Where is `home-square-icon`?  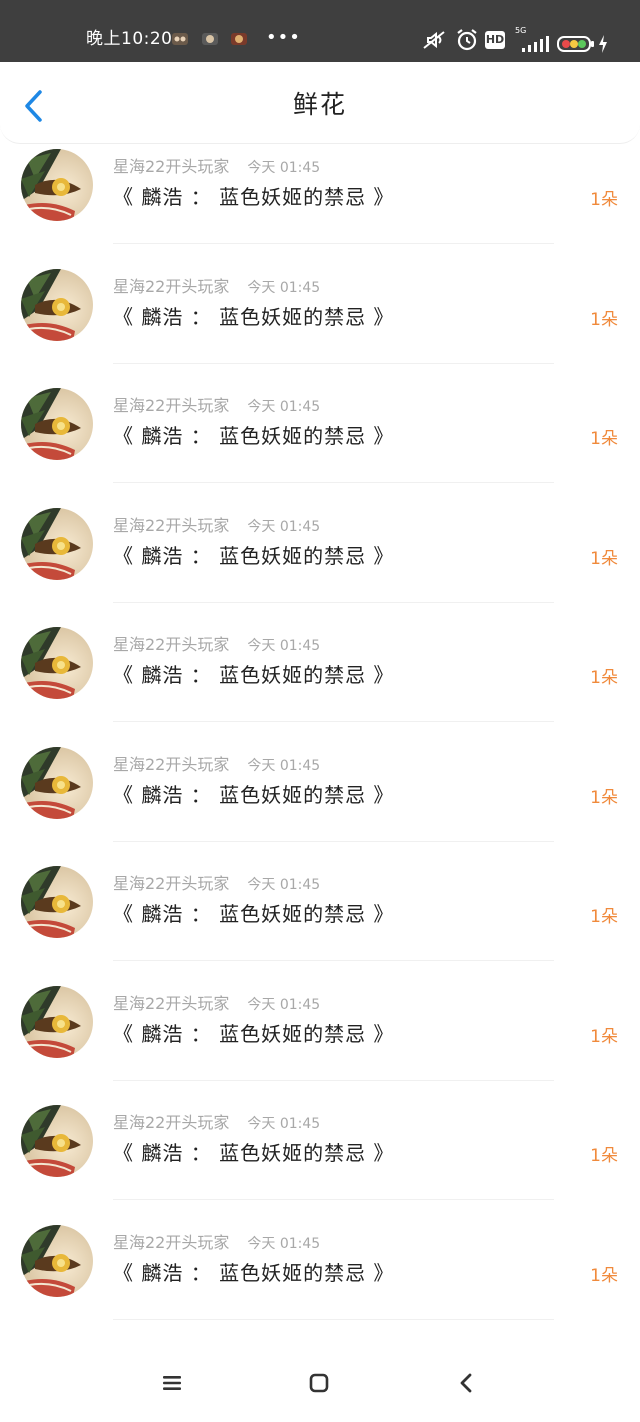
home-square-icon is located at coordinates (319, 1383).